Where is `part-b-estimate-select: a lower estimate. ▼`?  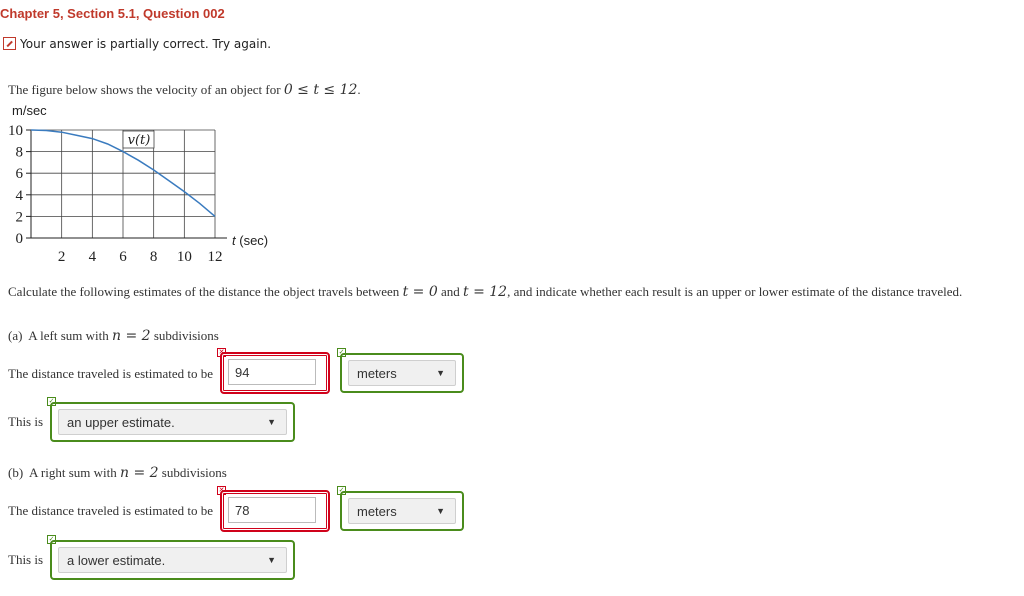 part-b-estimate-select: a lower estimate. ▼ is located at coordinates (172, 560).